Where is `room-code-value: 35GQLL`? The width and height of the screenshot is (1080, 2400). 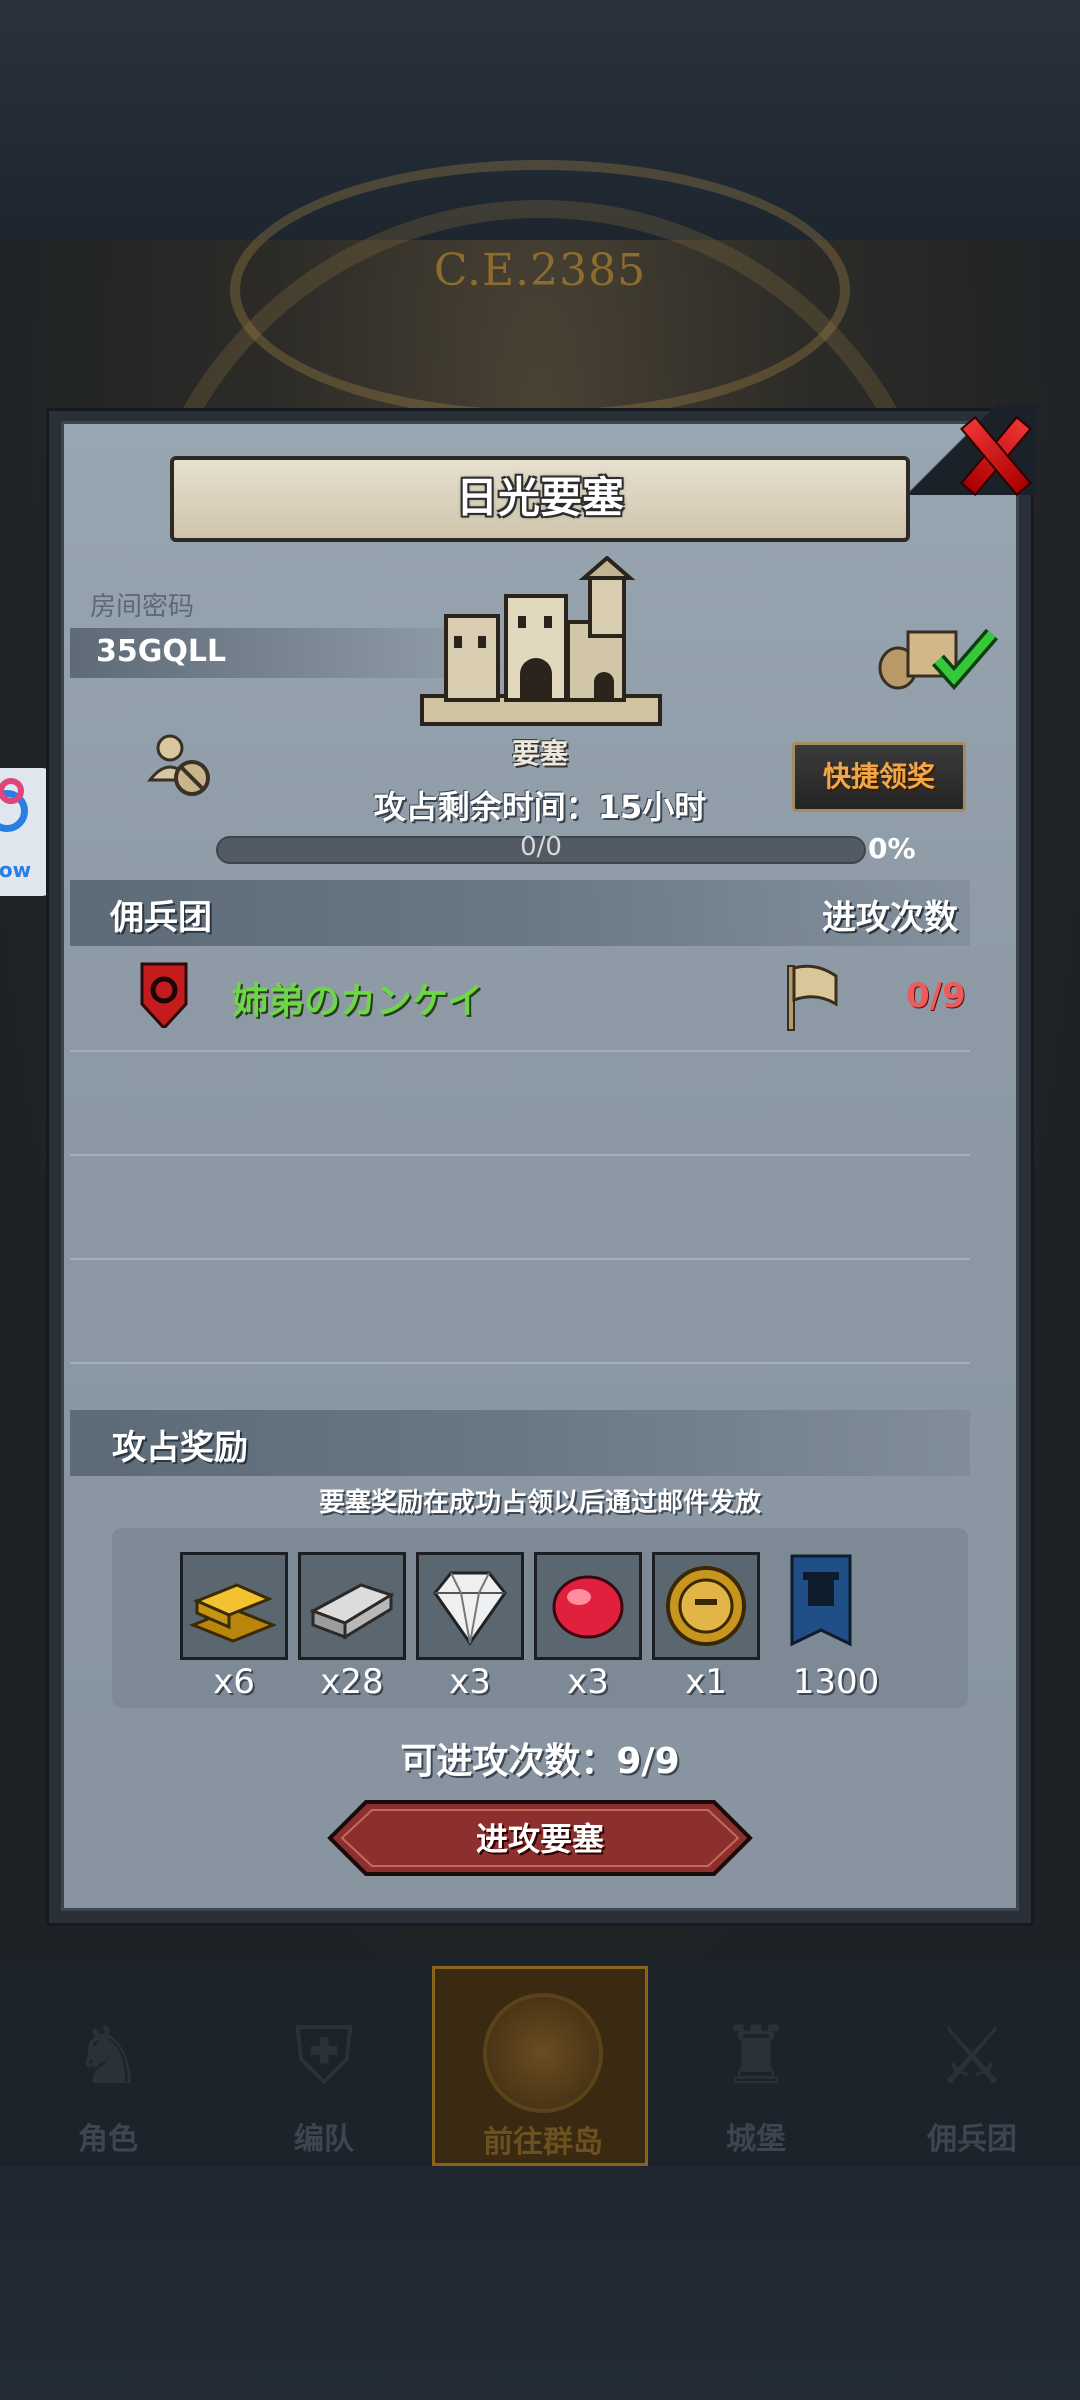
room-code-value: 35GQLL is located at coordinates (161, 651).